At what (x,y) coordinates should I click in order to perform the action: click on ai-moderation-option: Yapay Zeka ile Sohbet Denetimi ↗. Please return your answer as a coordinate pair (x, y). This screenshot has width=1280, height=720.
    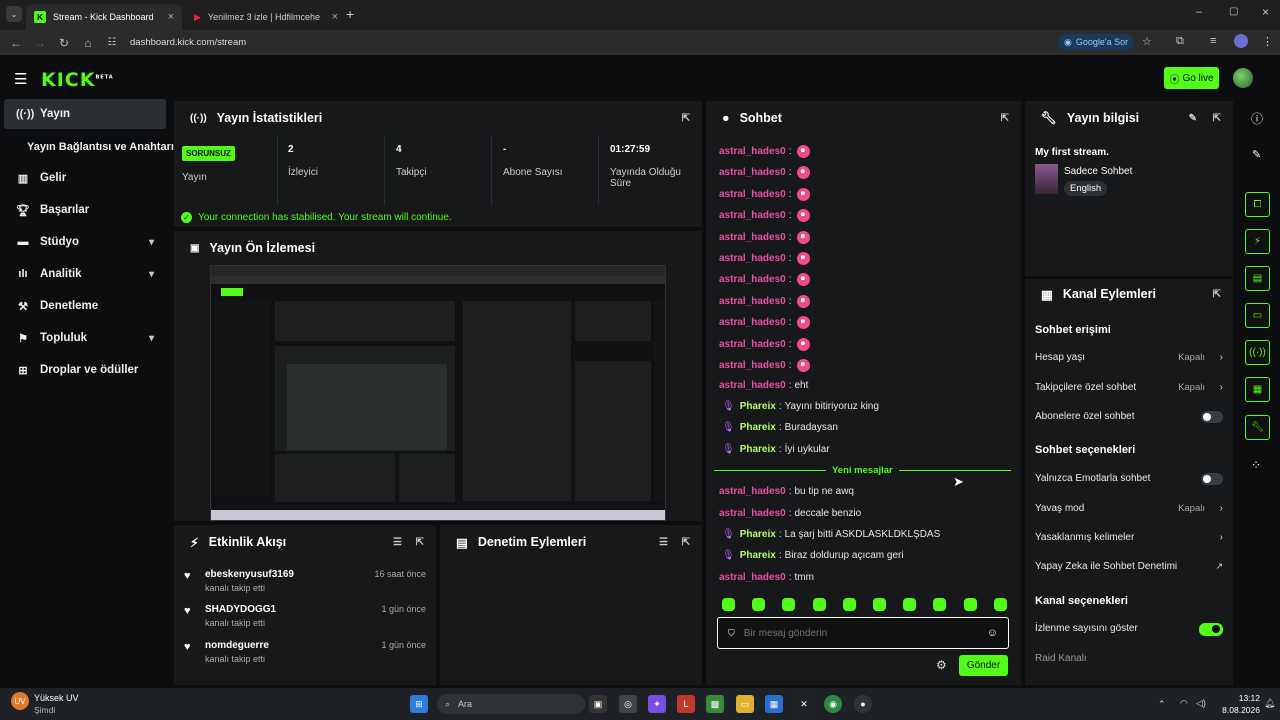
    Looking at the image, I should click on (1130, 566).